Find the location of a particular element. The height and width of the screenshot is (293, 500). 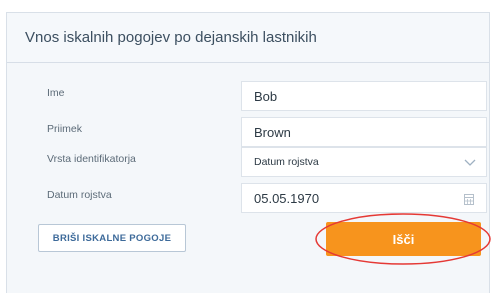

birth-date-input: 05.05.1970 is located at coordinates (364, 198).